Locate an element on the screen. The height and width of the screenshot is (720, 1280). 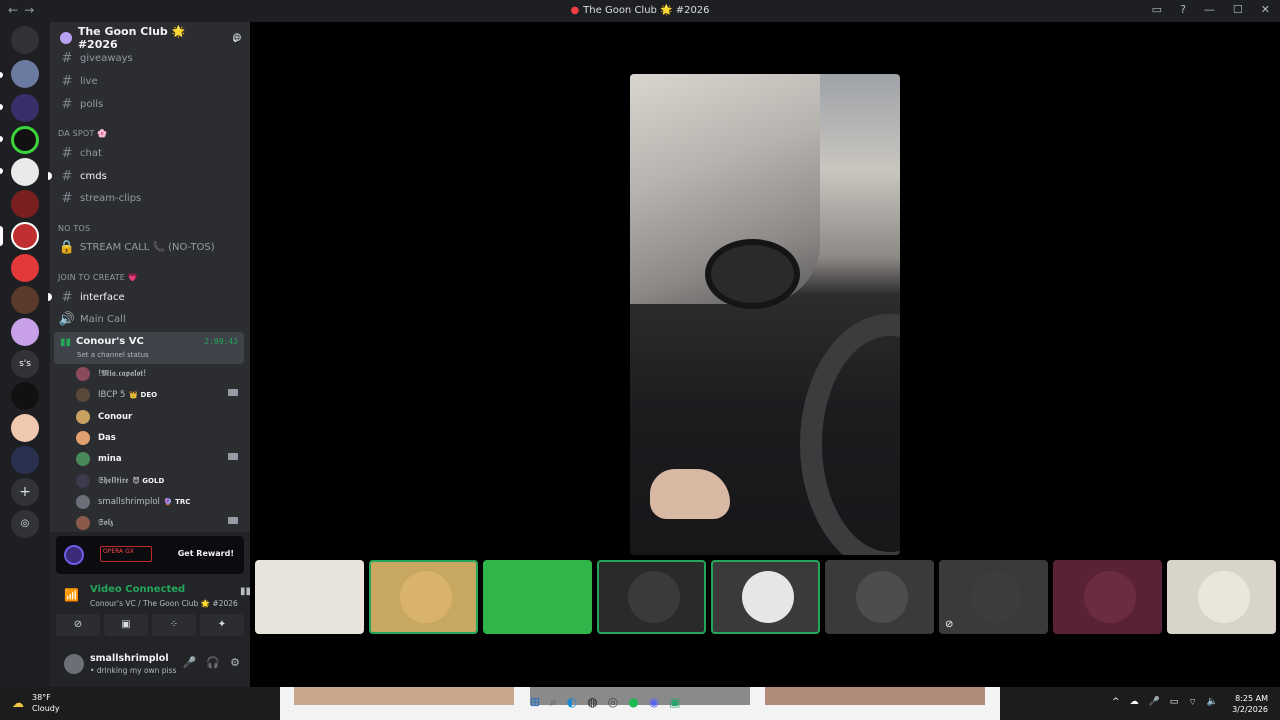
participant-tile: ⊘ is located at coordinates (993, 597).